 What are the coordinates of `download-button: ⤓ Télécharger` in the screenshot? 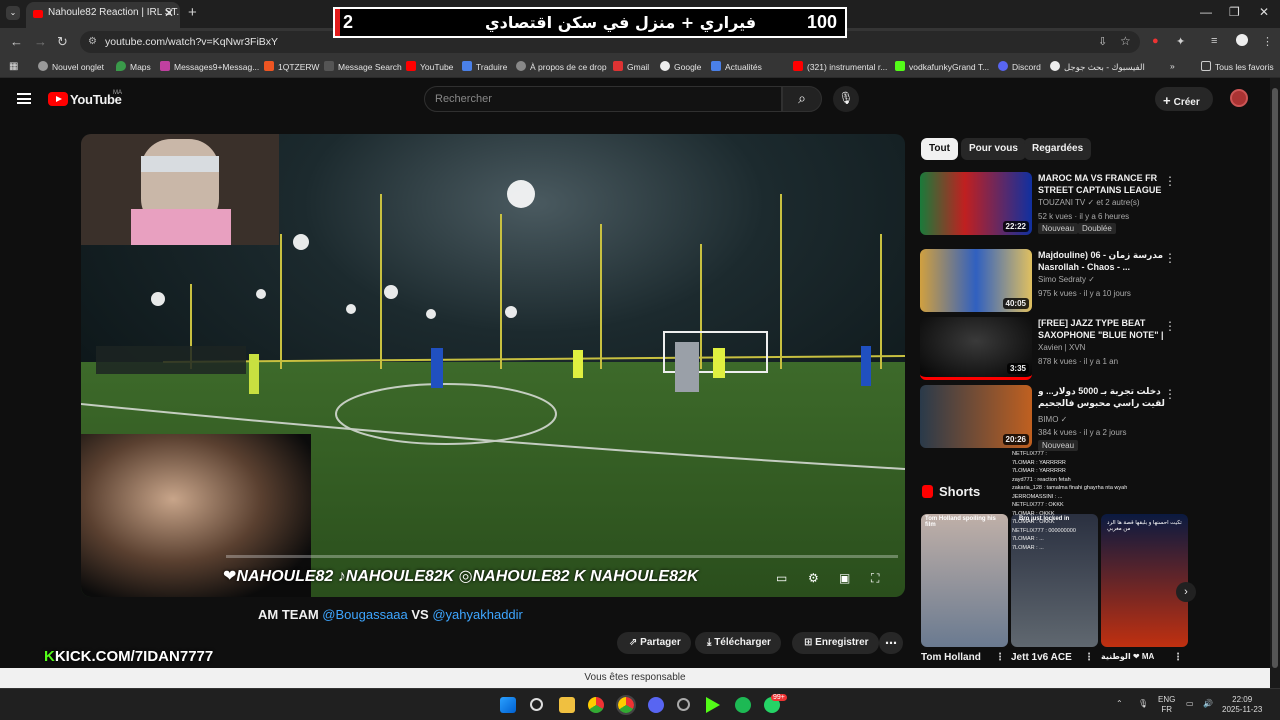 It's located at (738, 643).